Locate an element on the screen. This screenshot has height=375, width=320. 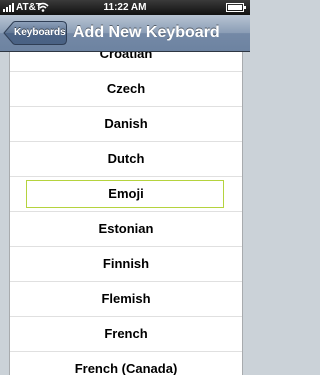
back-button-label: Keyboards is located at coordinates (40, 32).